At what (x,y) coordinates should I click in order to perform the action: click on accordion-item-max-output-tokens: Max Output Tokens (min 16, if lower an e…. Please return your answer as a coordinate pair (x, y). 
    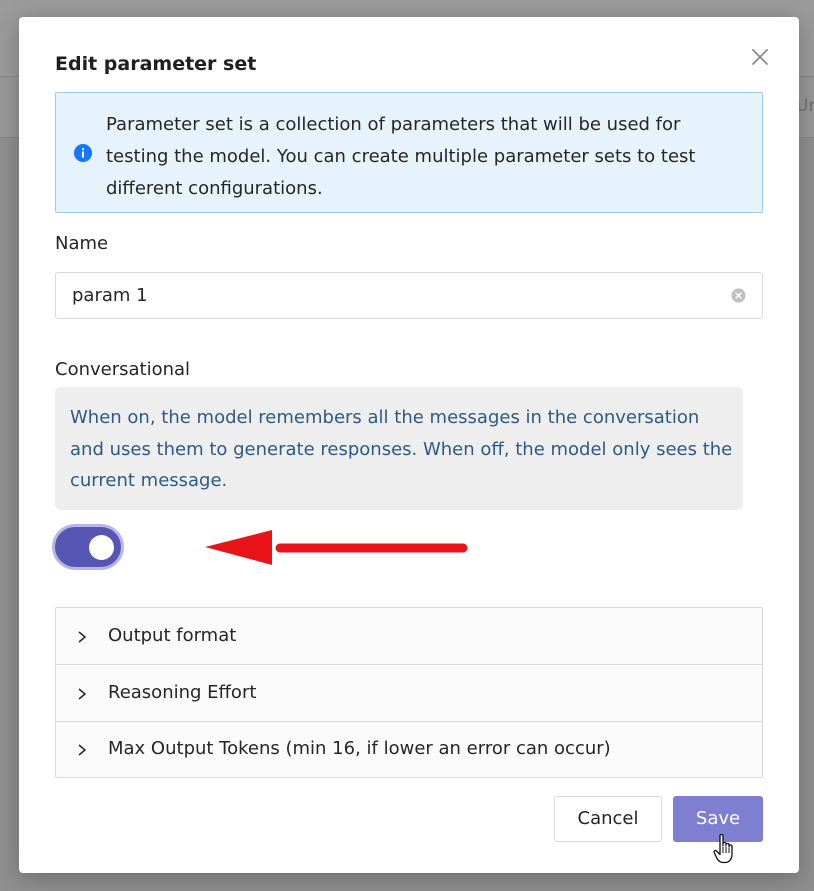
    Looking at the image, I should click on (409, 749).